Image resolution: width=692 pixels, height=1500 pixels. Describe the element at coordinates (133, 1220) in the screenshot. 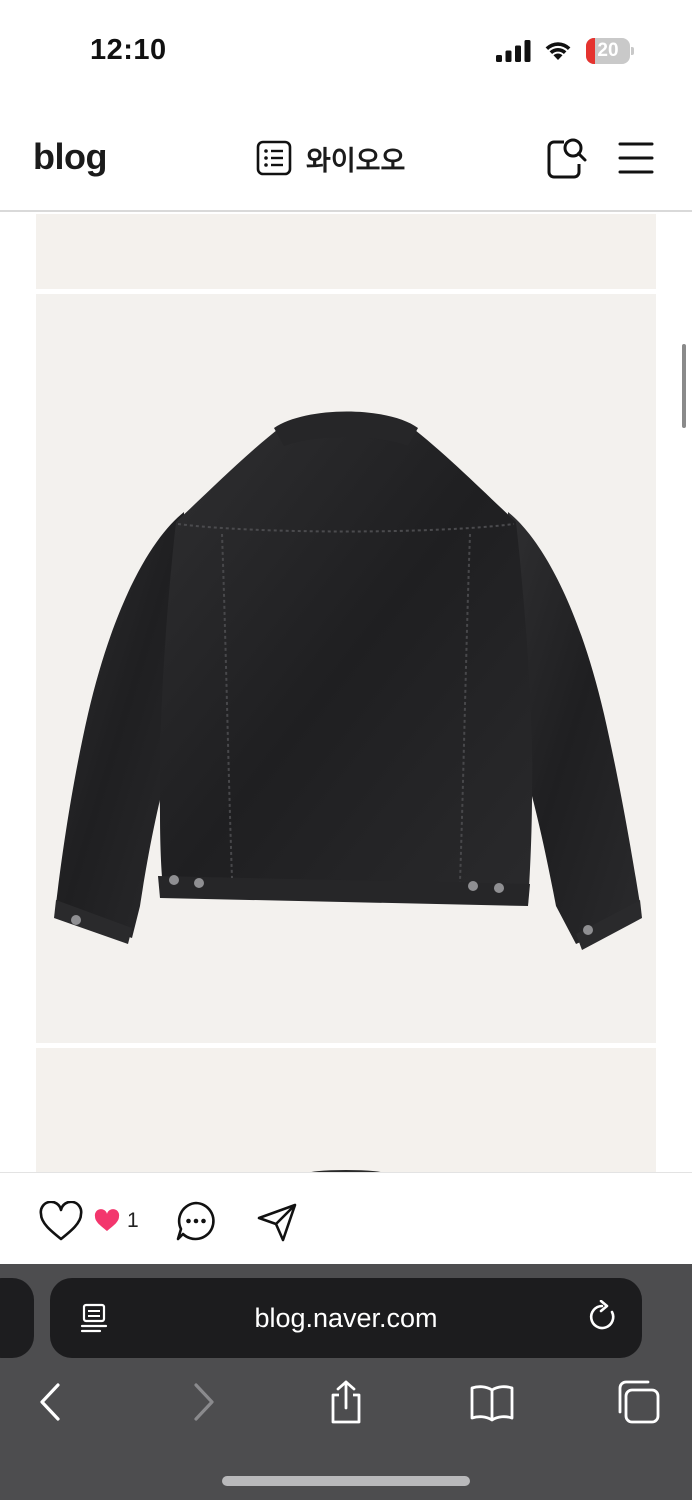

I see `like-count: 1` at that location.